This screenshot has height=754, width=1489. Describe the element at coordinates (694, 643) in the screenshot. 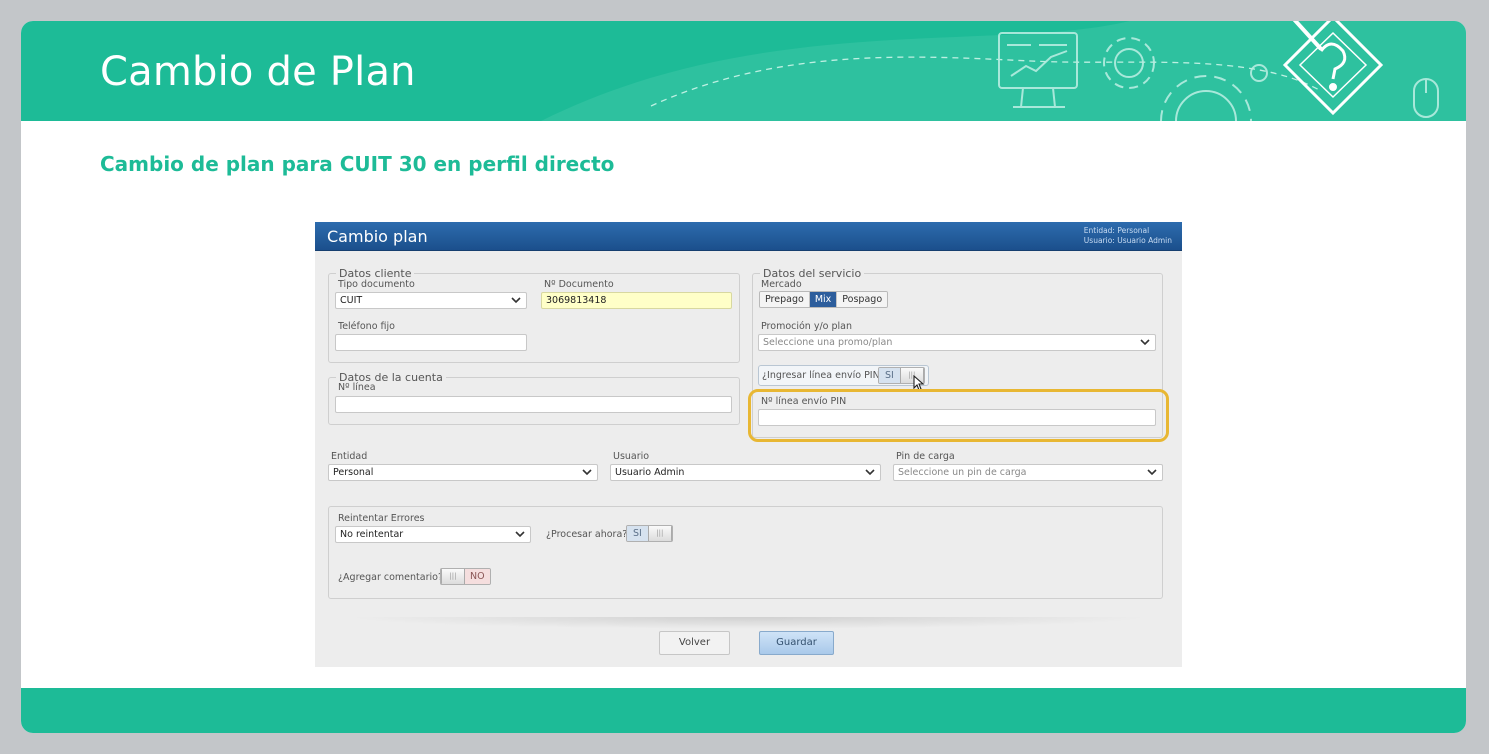

I see `volver-button: Volver` at that location.